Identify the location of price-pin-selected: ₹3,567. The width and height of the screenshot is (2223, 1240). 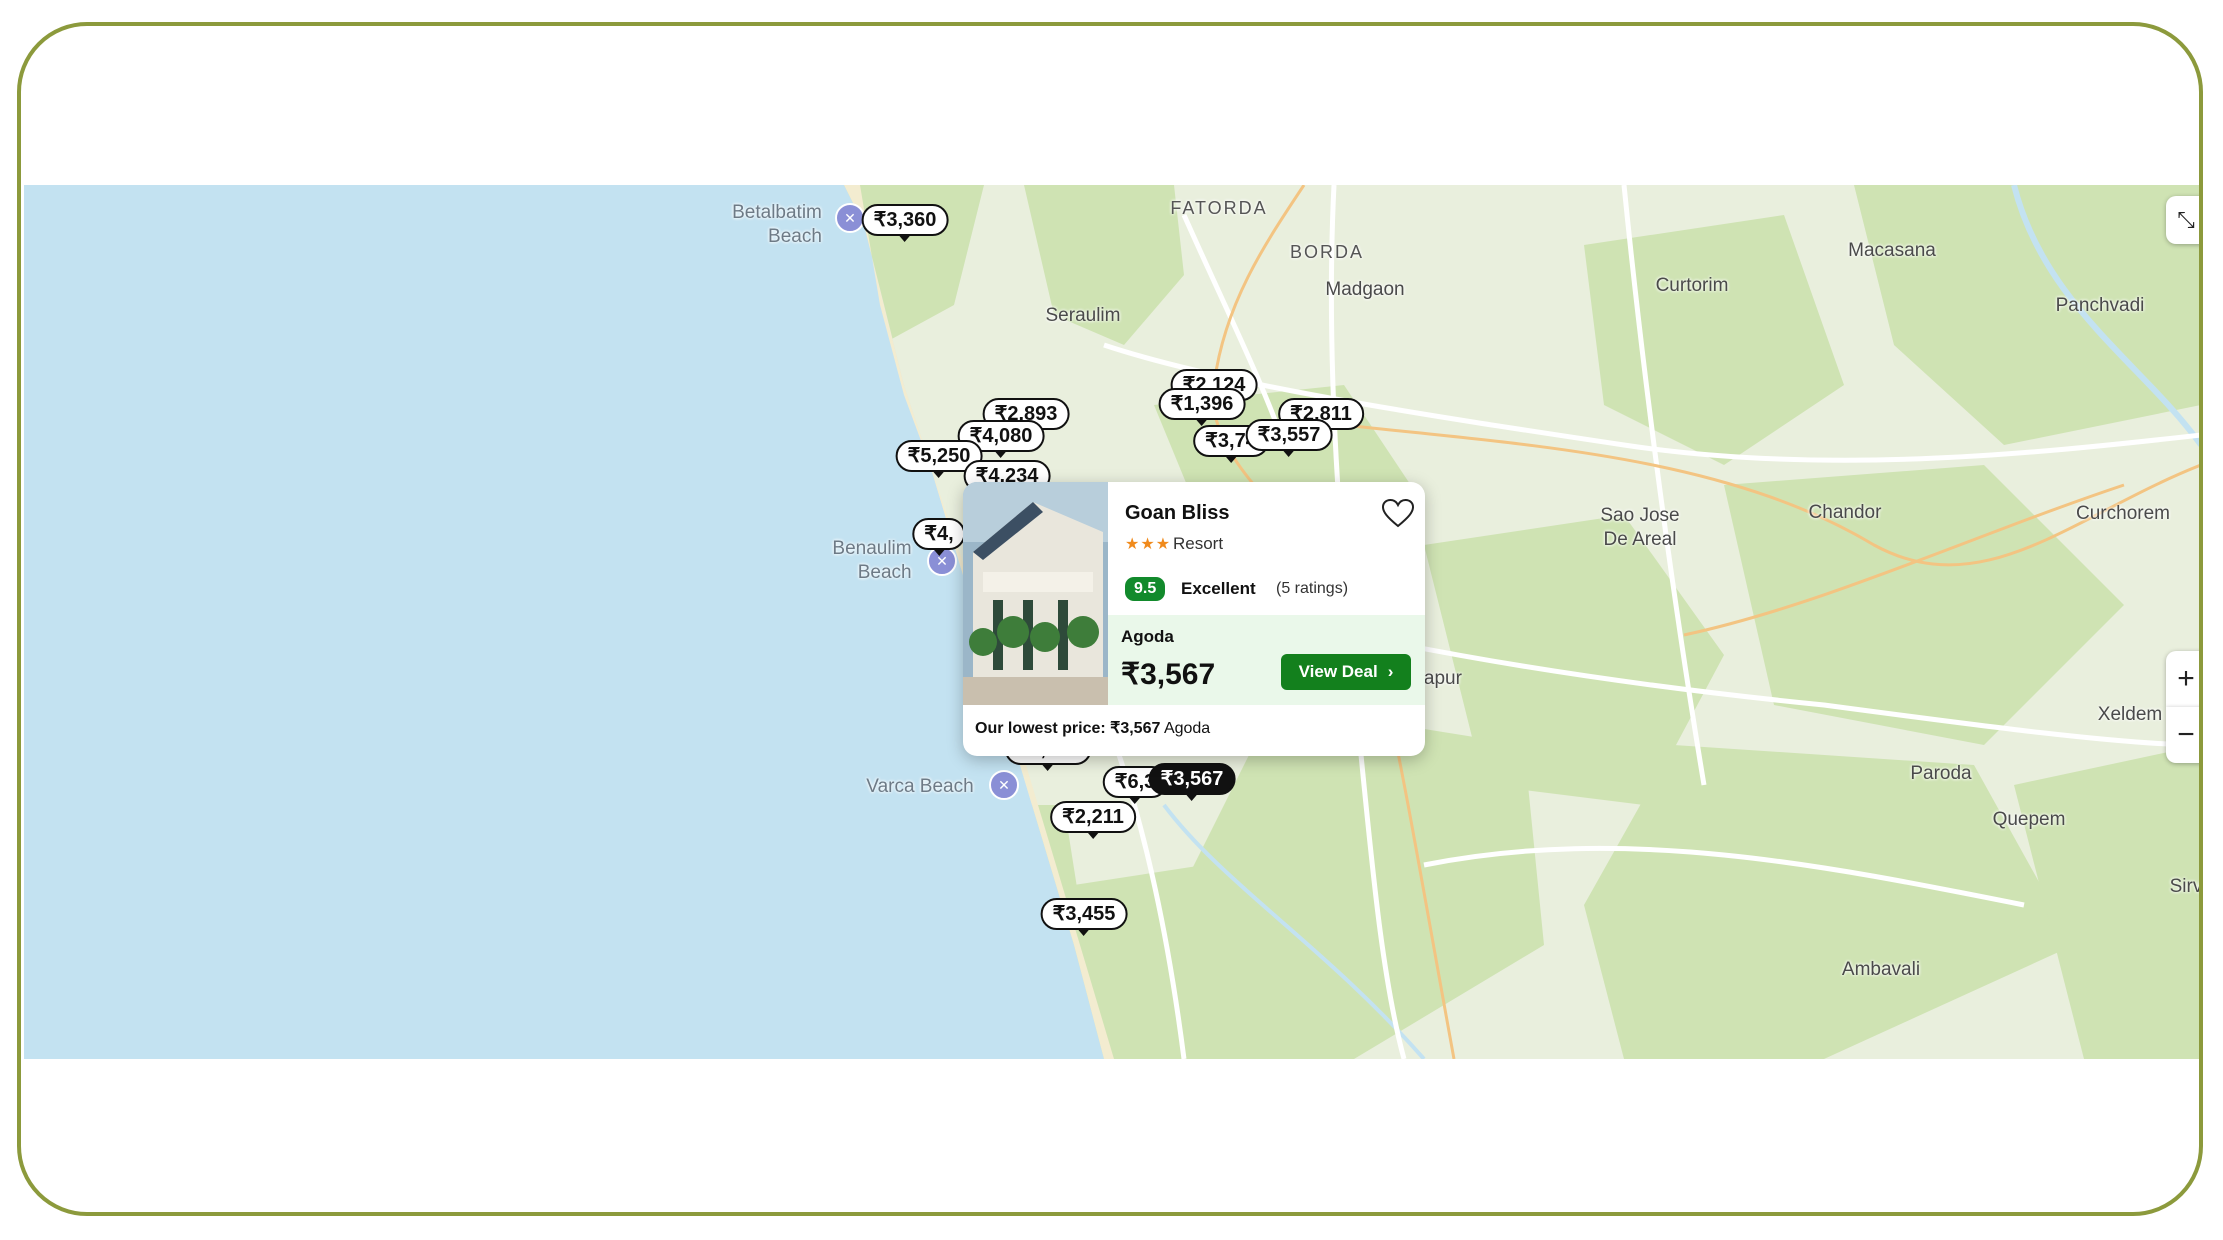
(1192, 782).